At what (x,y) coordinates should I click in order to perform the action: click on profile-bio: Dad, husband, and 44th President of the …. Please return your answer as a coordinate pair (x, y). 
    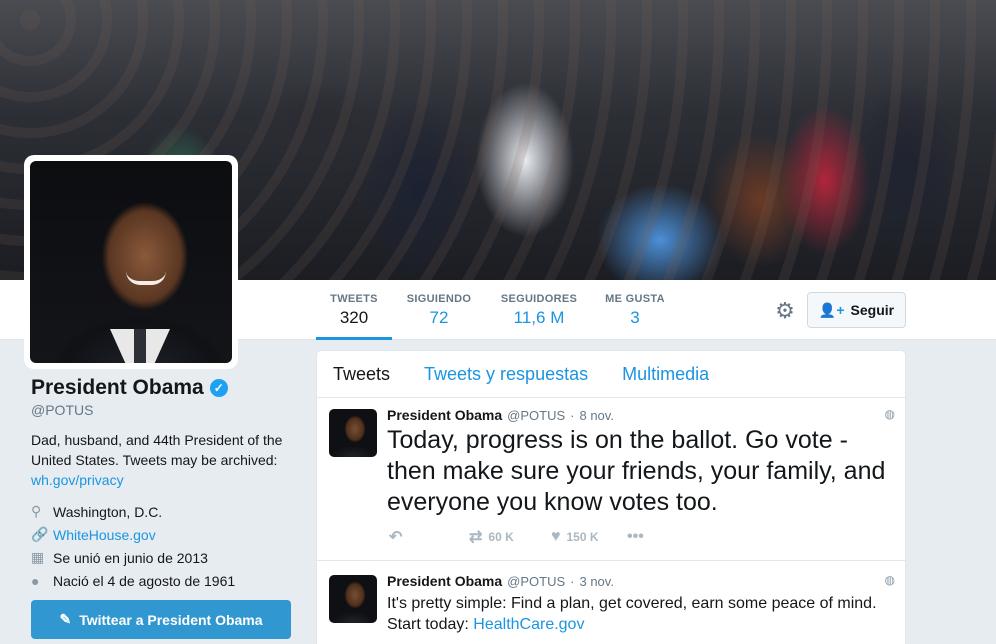
    Looking at the image, I should click on (162, 460).